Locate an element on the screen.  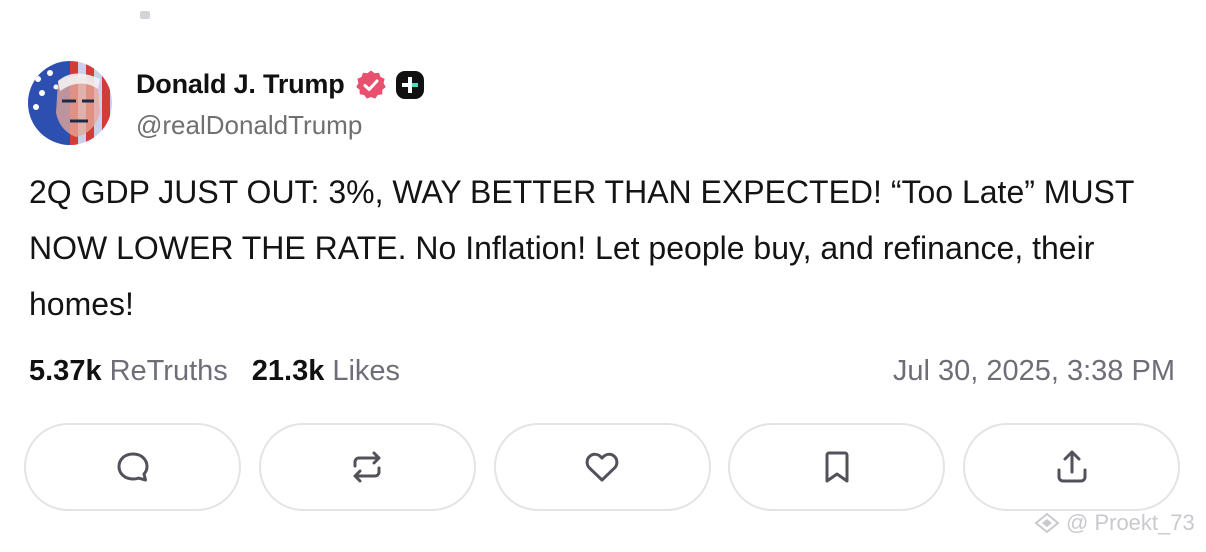
verified-badge-icon is located at coordinates (370, 84).